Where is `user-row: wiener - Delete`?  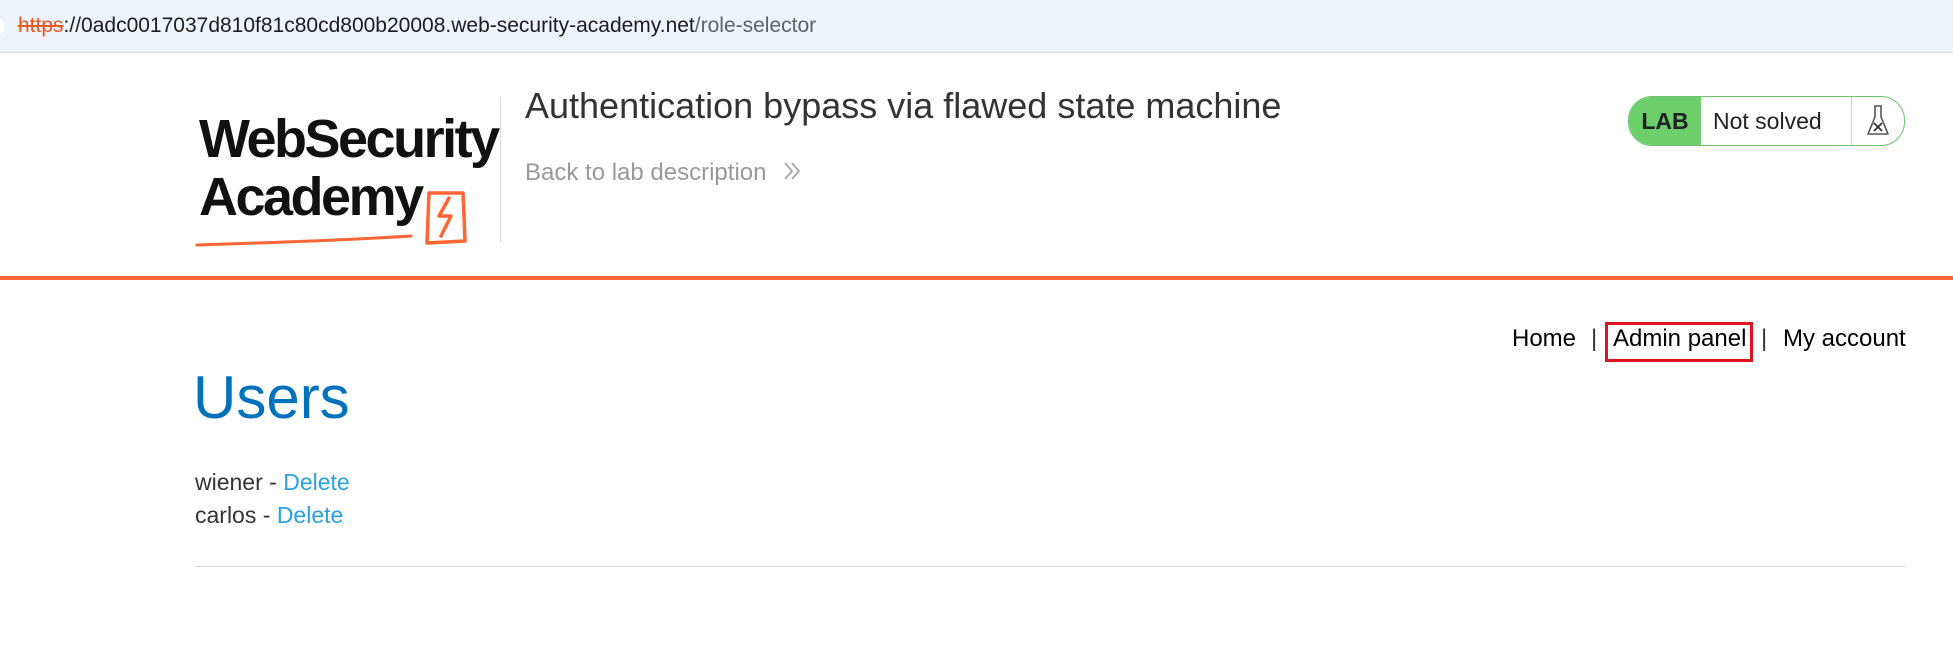
user-row: wiener - Delete is located at coordinates (272, 482).